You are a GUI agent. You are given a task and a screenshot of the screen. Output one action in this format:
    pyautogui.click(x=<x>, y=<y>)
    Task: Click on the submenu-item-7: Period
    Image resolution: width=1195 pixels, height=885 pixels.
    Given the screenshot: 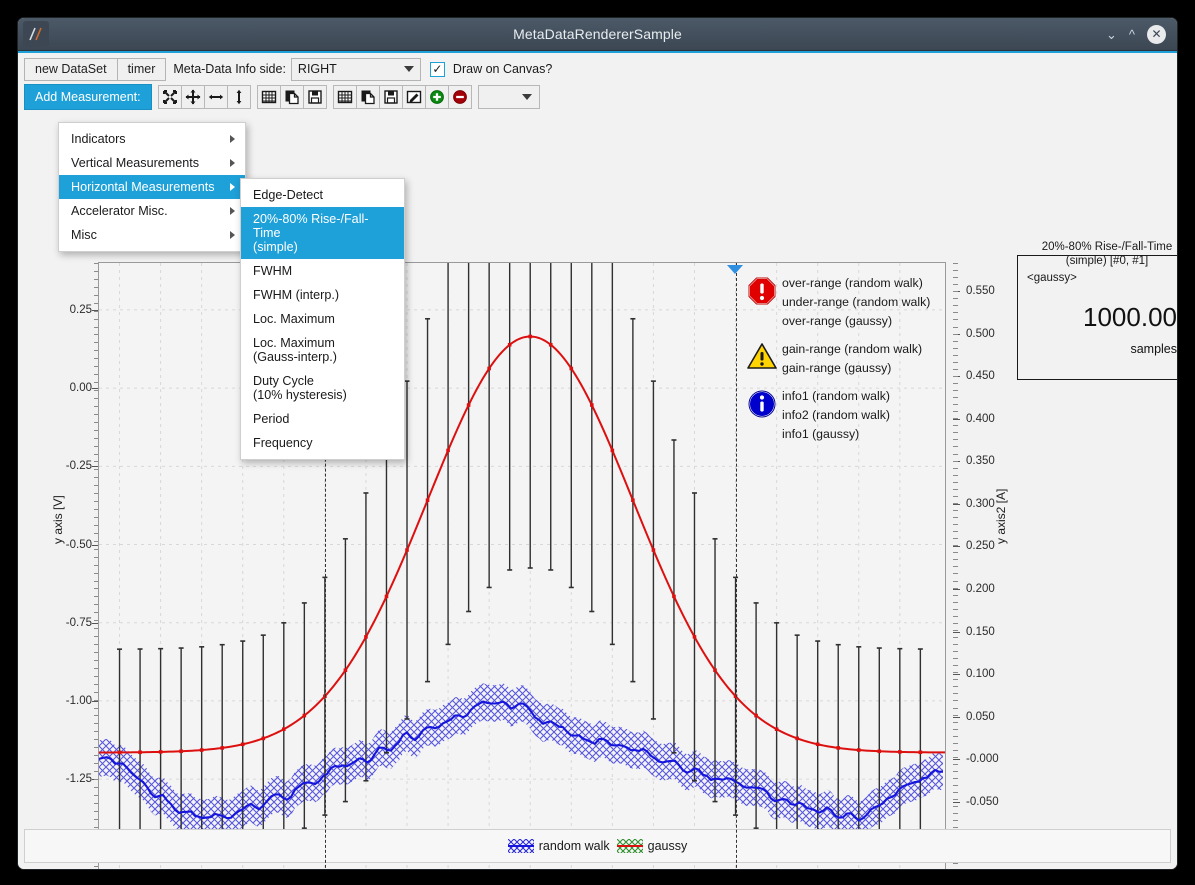 What is the action you would take?
    pyautogui.click(x=322, y=419)
    